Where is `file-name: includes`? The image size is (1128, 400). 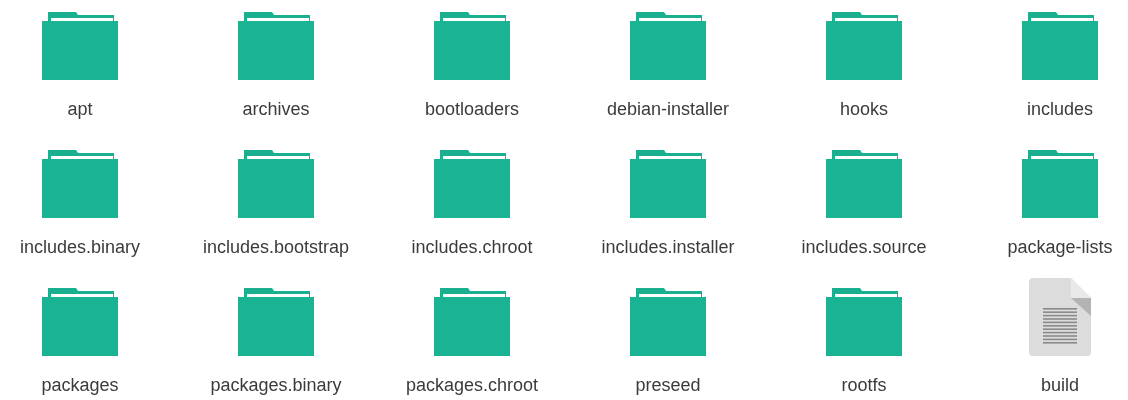
file-name: includes is located at coordinates (1059, 109).